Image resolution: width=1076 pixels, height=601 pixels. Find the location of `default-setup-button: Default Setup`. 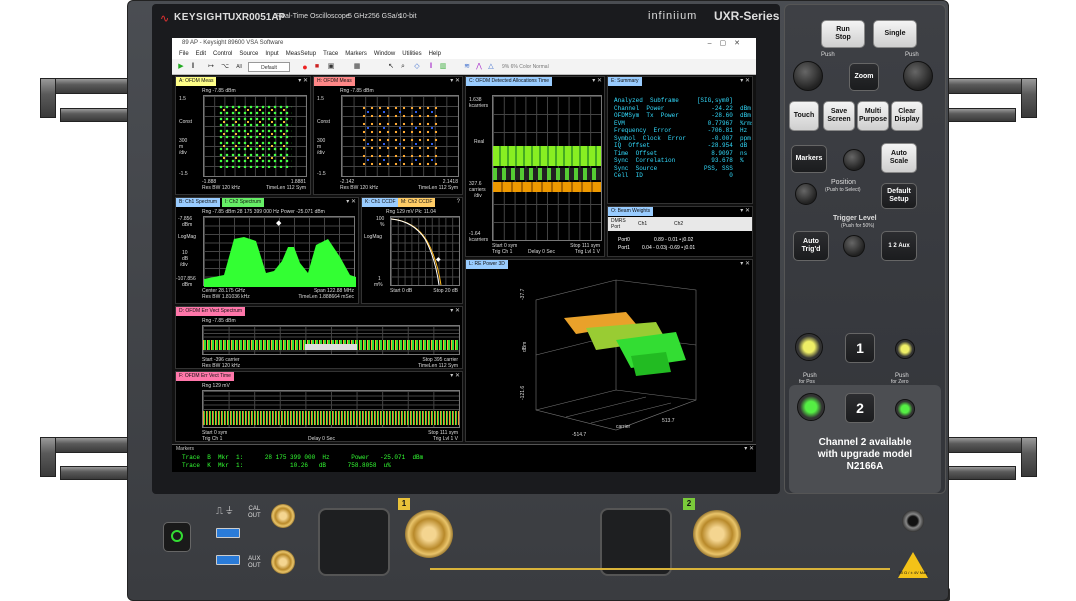

default-setup-button: Default Setup is located at coordinates (899, 196).